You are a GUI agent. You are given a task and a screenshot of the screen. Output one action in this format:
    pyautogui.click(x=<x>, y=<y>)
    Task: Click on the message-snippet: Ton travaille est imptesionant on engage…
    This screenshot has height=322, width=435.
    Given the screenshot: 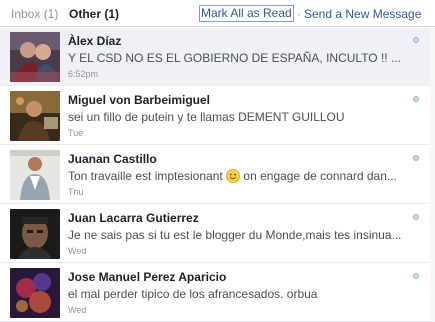 What is the action you would take?
    pyautogui.click(x=235, y=176)
    